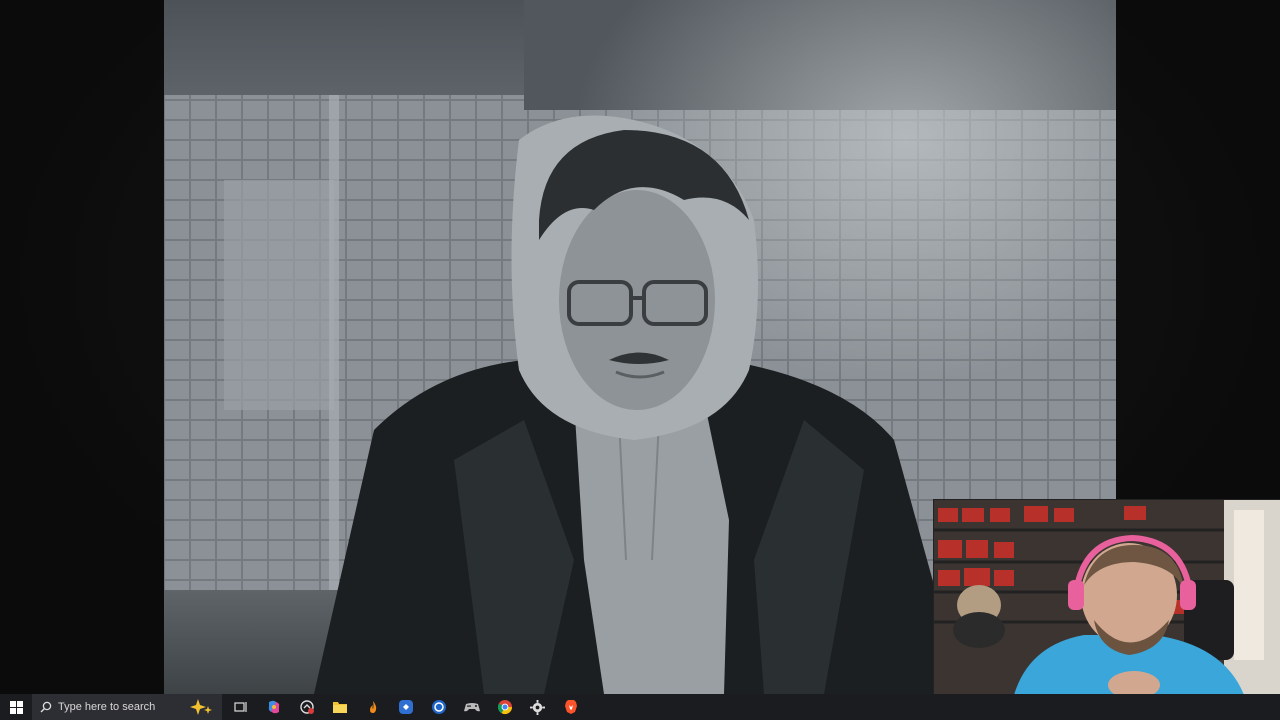 The height and width of the screenshot is (720, 1280). I want to click on brave-icon, so click(570, 707).